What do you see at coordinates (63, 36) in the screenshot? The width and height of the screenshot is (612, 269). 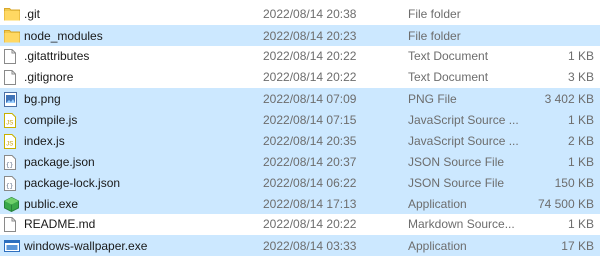 I see `file-name: node_modules` at bounding box center [63, 36].